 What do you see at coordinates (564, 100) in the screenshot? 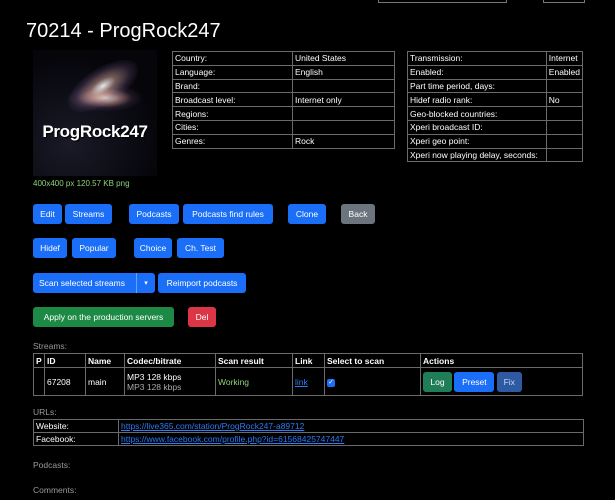
I see `info-value: No` at bounding box center [564, 100].